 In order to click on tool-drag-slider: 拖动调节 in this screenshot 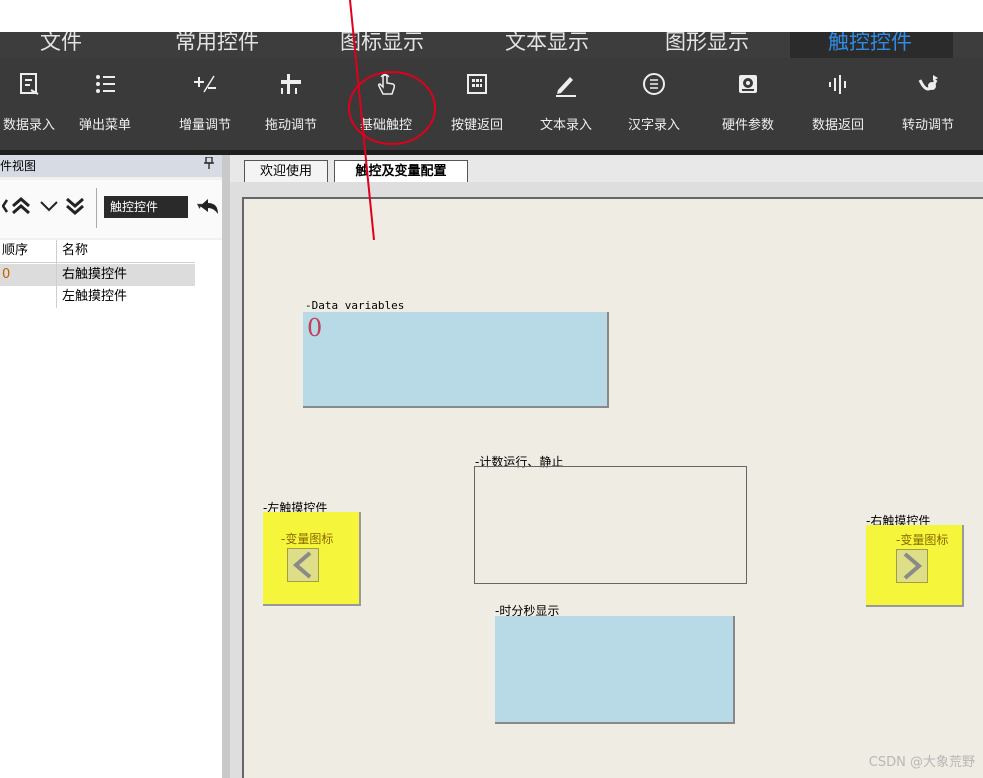, I will do `click(291, 104)`.